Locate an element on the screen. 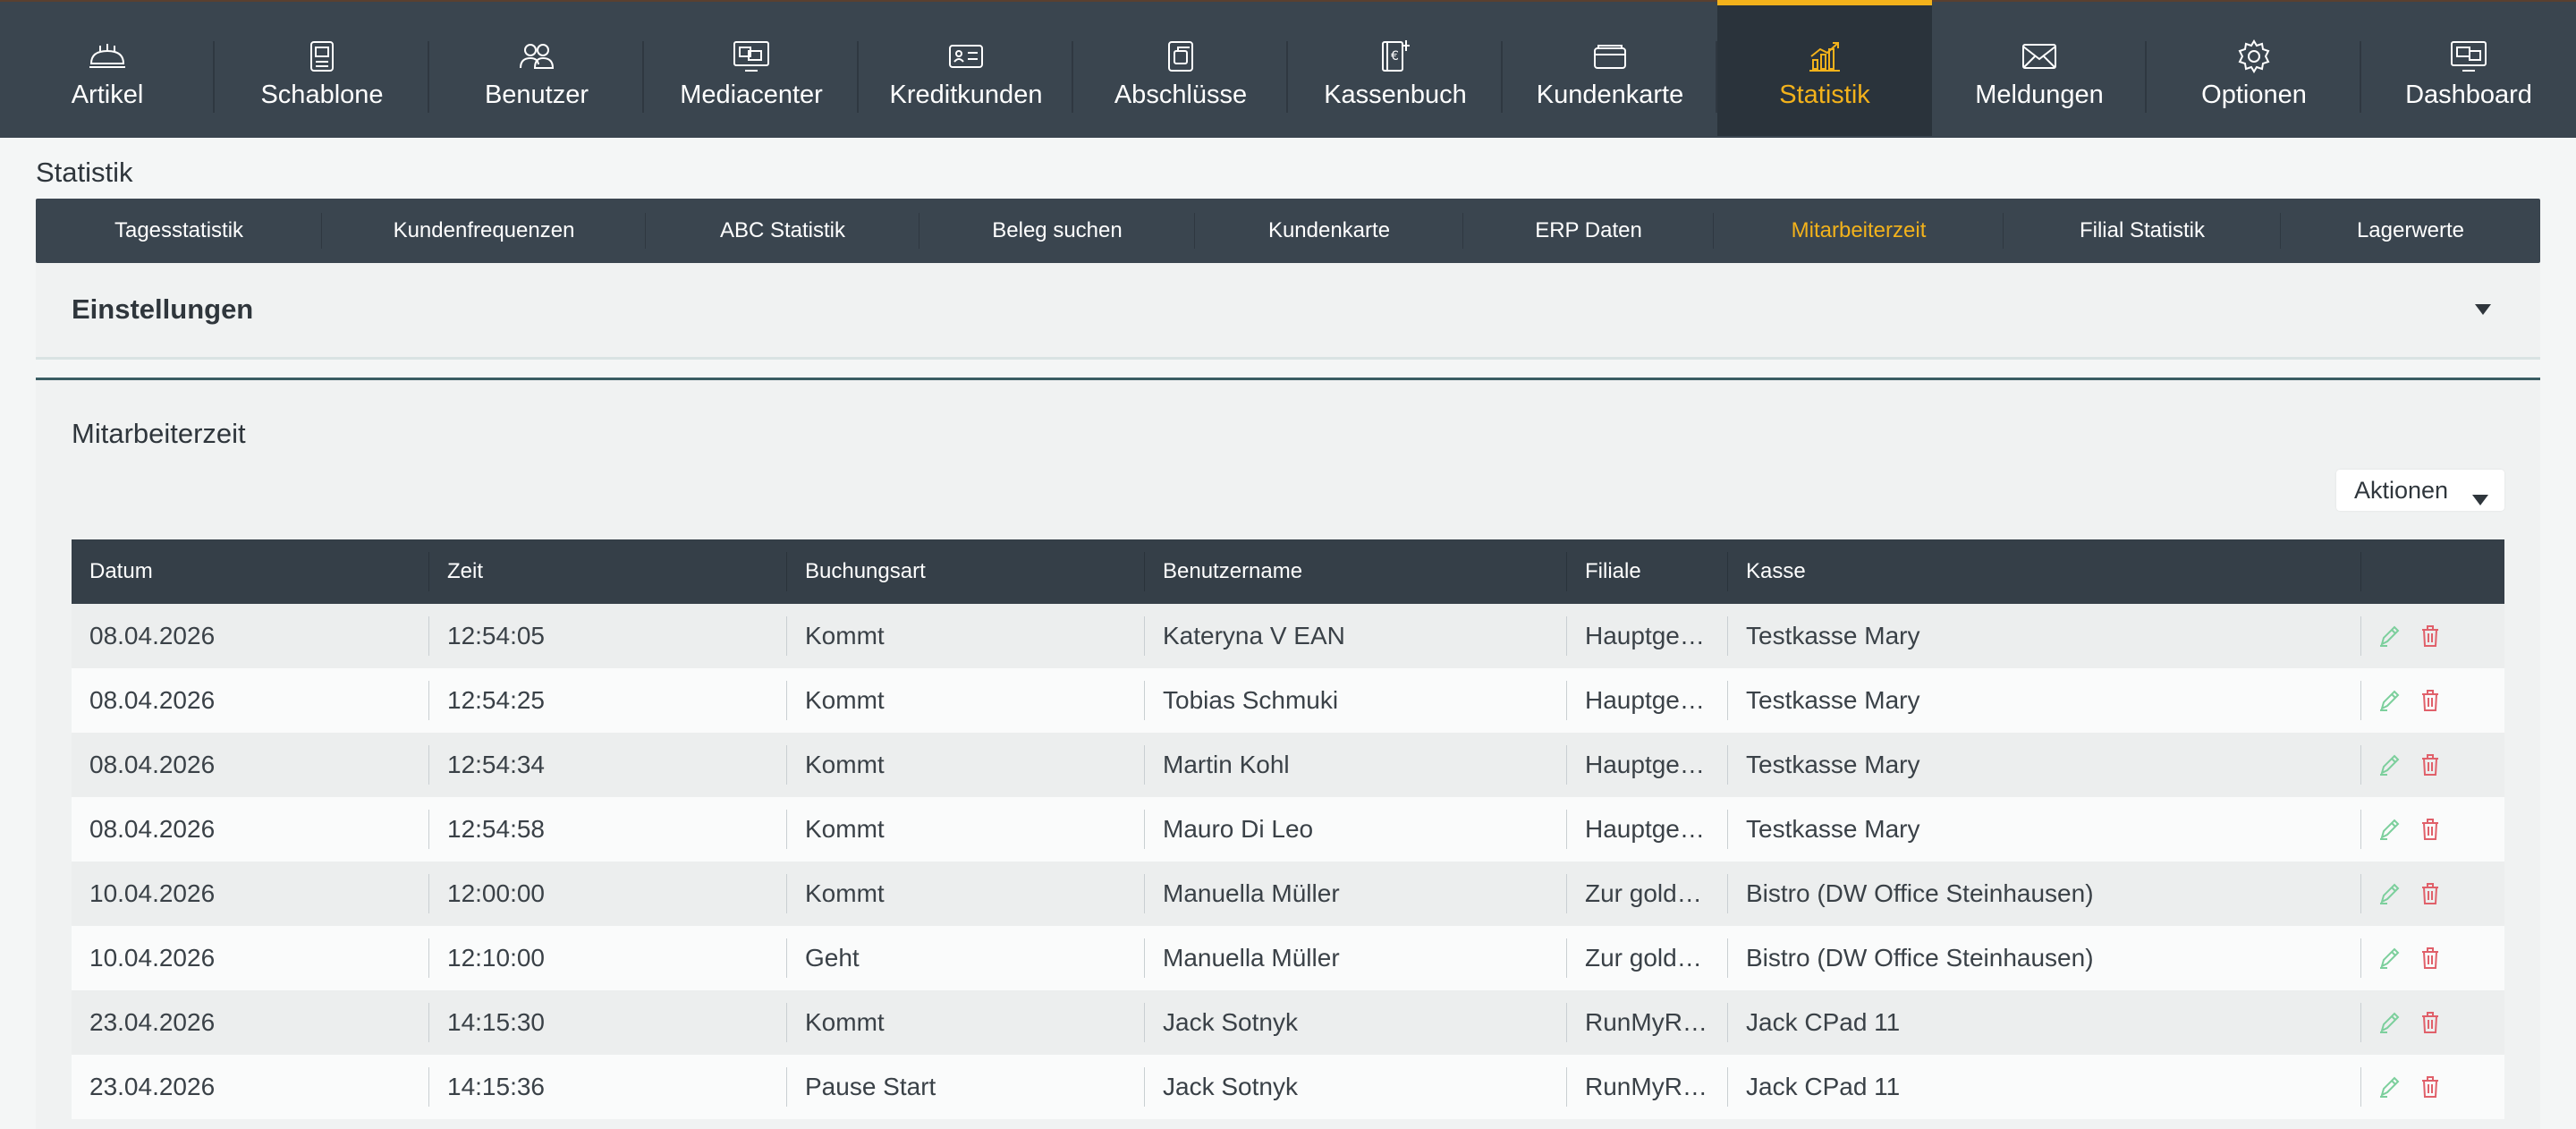  cell-actions is located at coordinates (2432, 1087).